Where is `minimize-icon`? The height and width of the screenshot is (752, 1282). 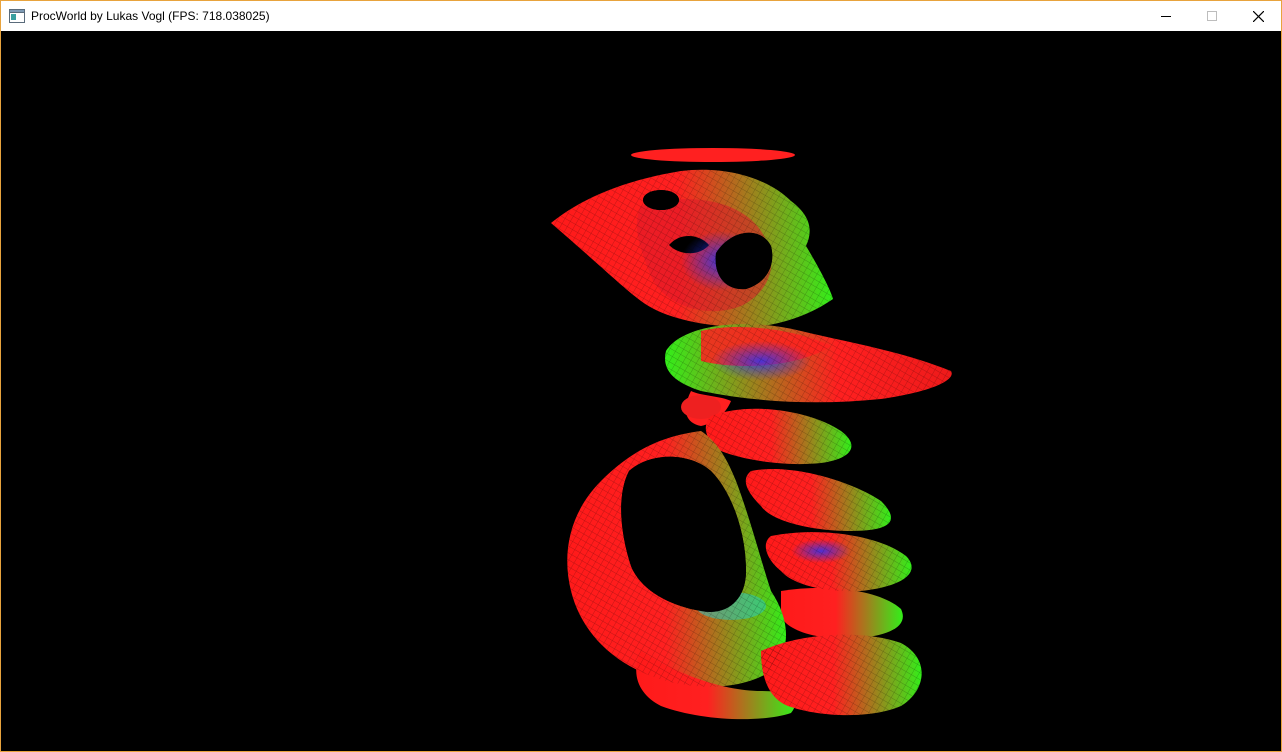
minimize-icon is located at coordinates (1166, 16).